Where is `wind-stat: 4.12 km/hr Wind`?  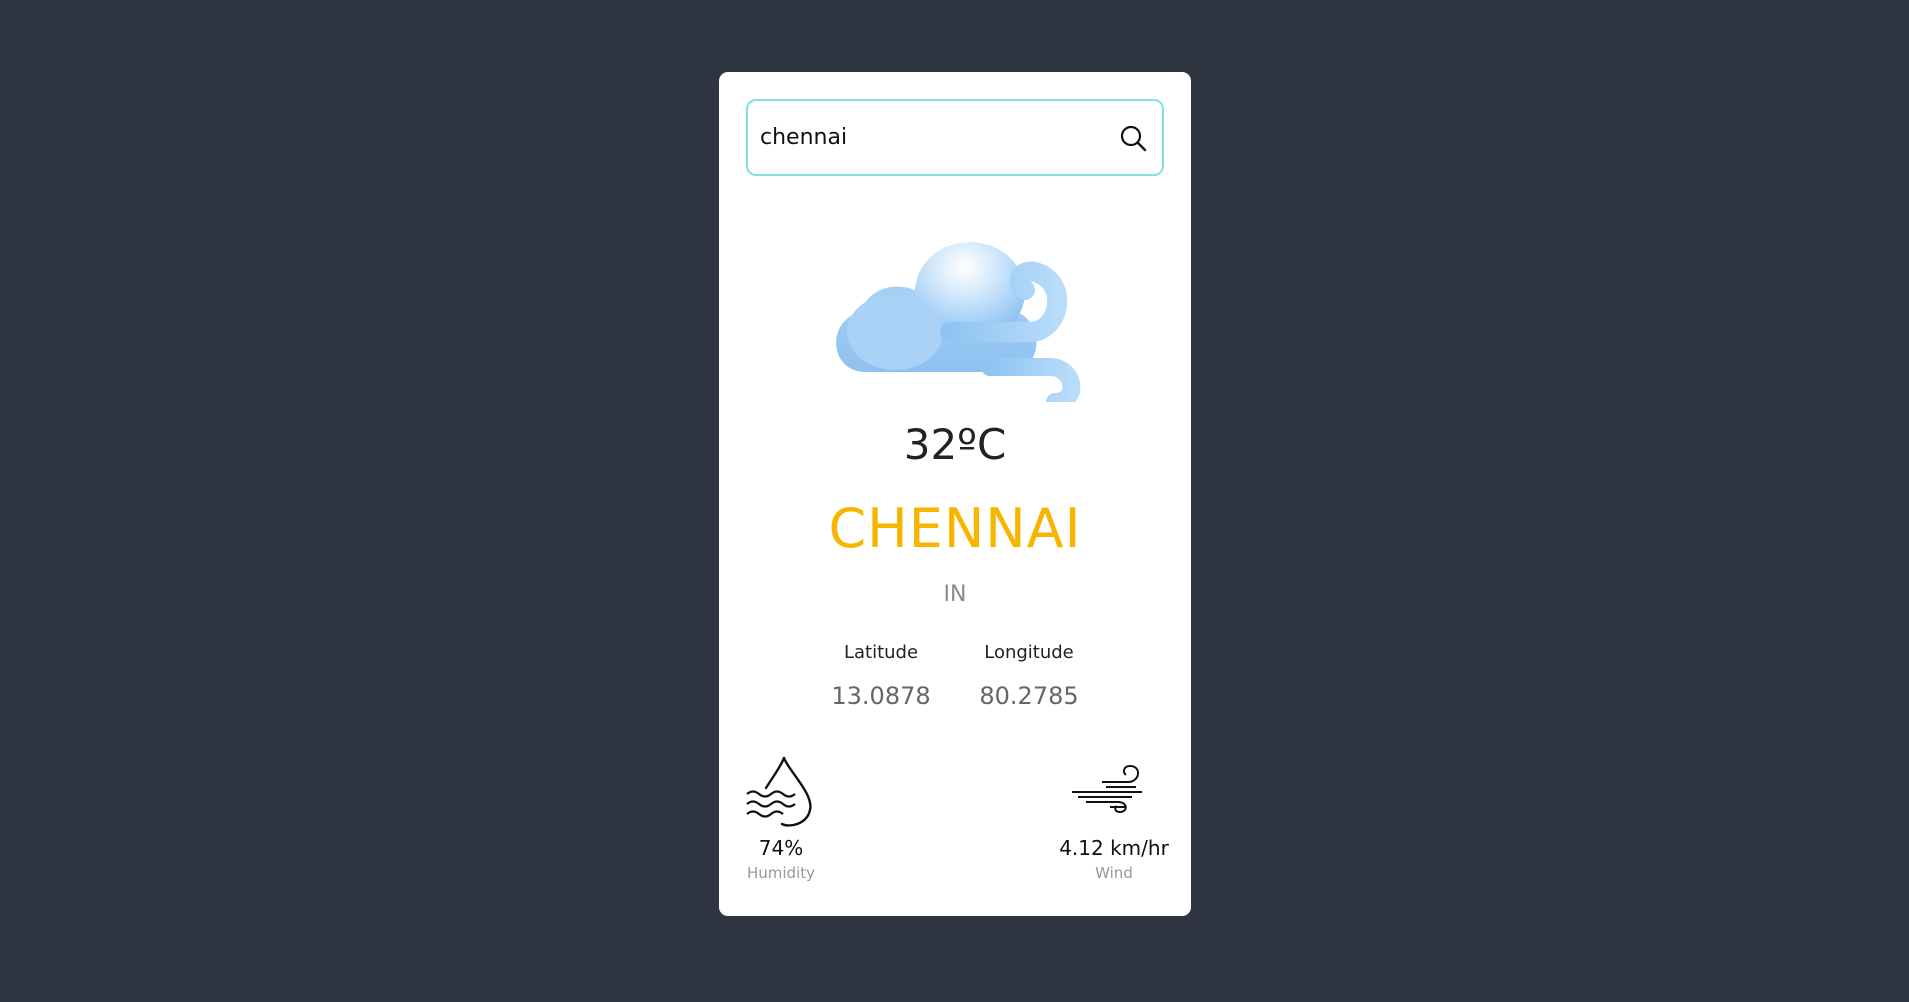
wind-stat: 4.12 km/hr Wind is located at coordinates (1114, 859).